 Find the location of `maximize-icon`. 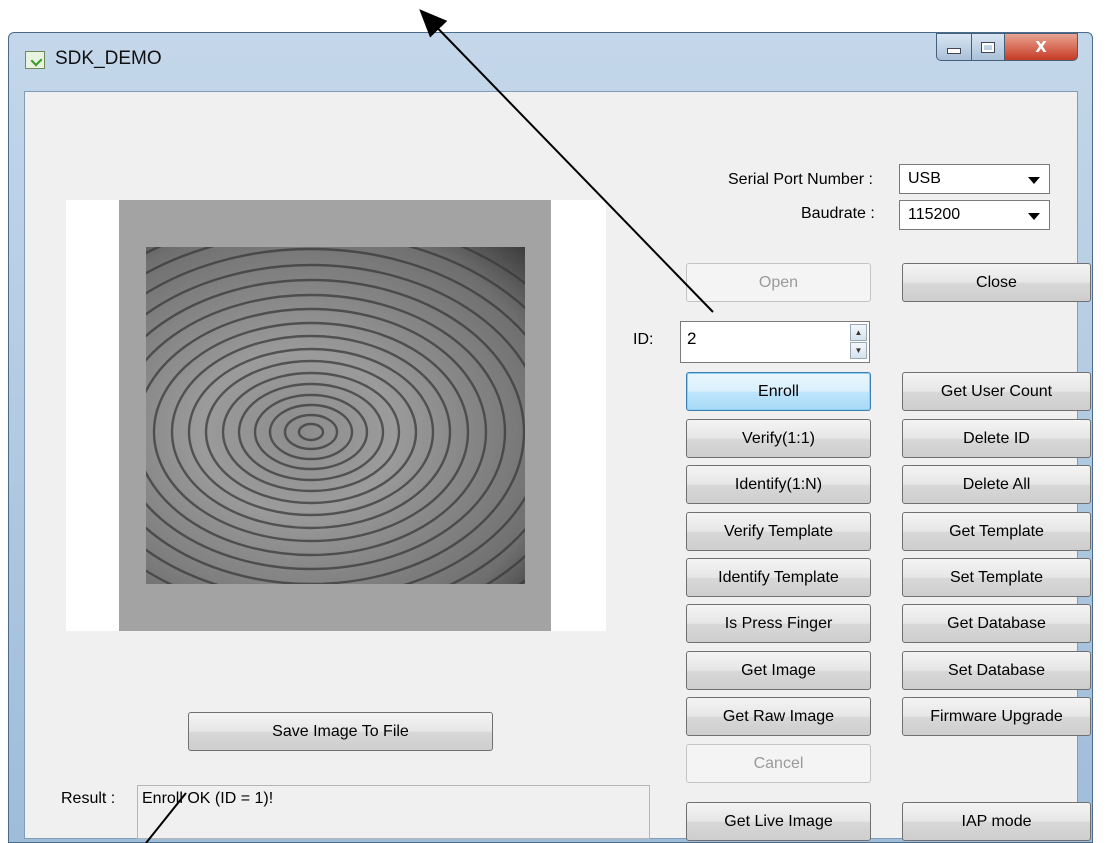

maximize-icon is located at coordinates (988, 47).